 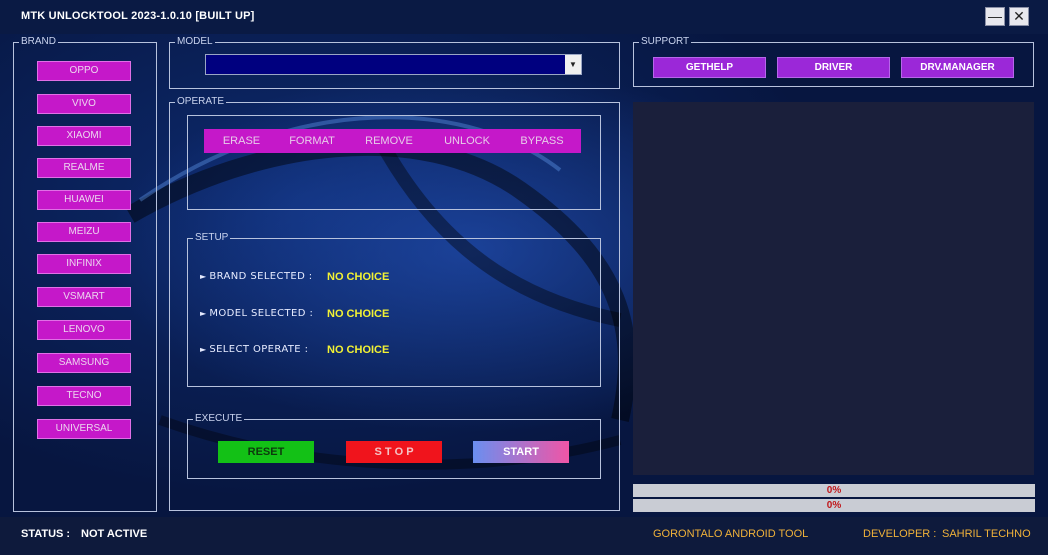 I want to click on chevron-down-icon: ▼, so click(x=573, y=64).